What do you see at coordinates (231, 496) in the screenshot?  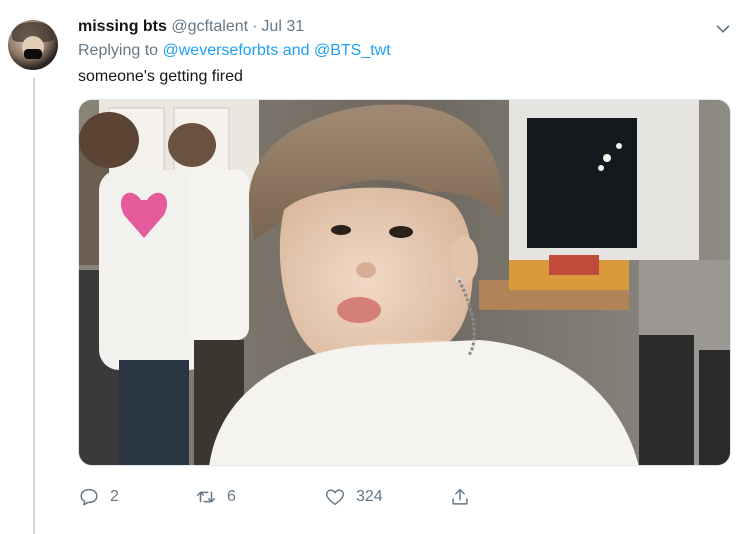 I see `retweet-count: 6` at bounding box center [231, 496].